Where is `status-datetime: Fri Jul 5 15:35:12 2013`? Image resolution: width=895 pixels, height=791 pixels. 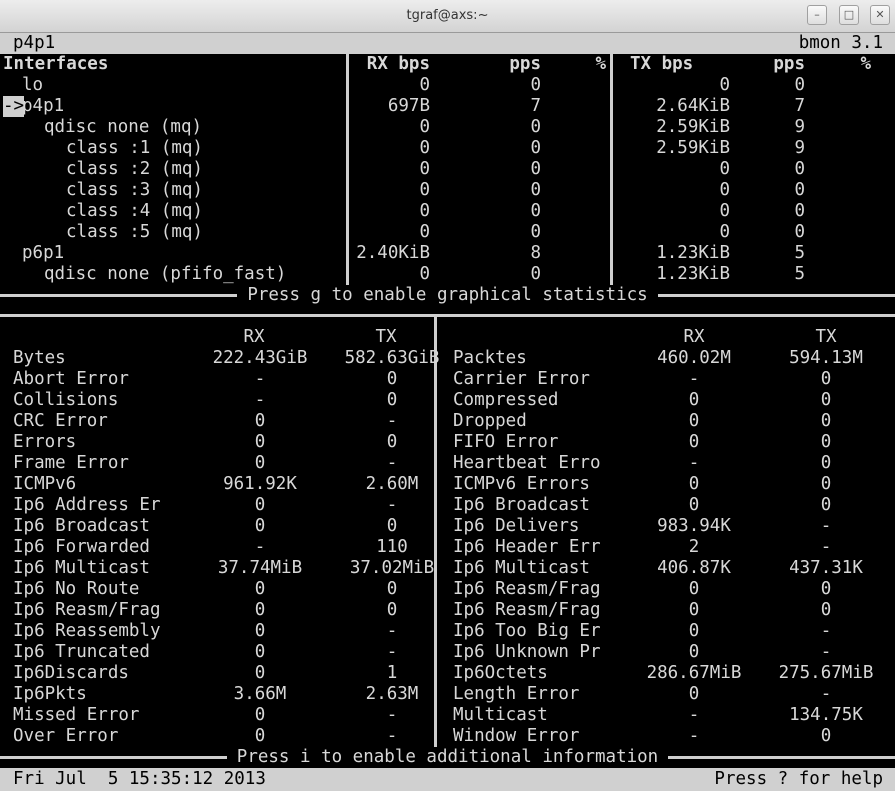
status-datetime: Fri Jul 5 15:35:12 2013 is located at coordinates (139, 779).